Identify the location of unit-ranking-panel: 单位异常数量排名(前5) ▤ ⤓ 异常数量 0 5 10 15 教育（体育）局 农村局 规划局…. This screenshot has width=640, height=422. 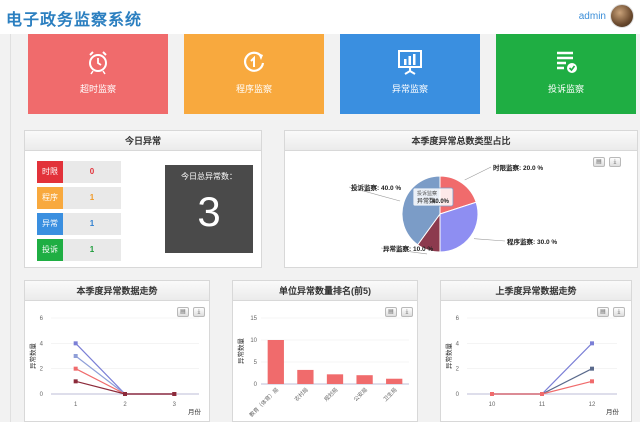
(325, 351).